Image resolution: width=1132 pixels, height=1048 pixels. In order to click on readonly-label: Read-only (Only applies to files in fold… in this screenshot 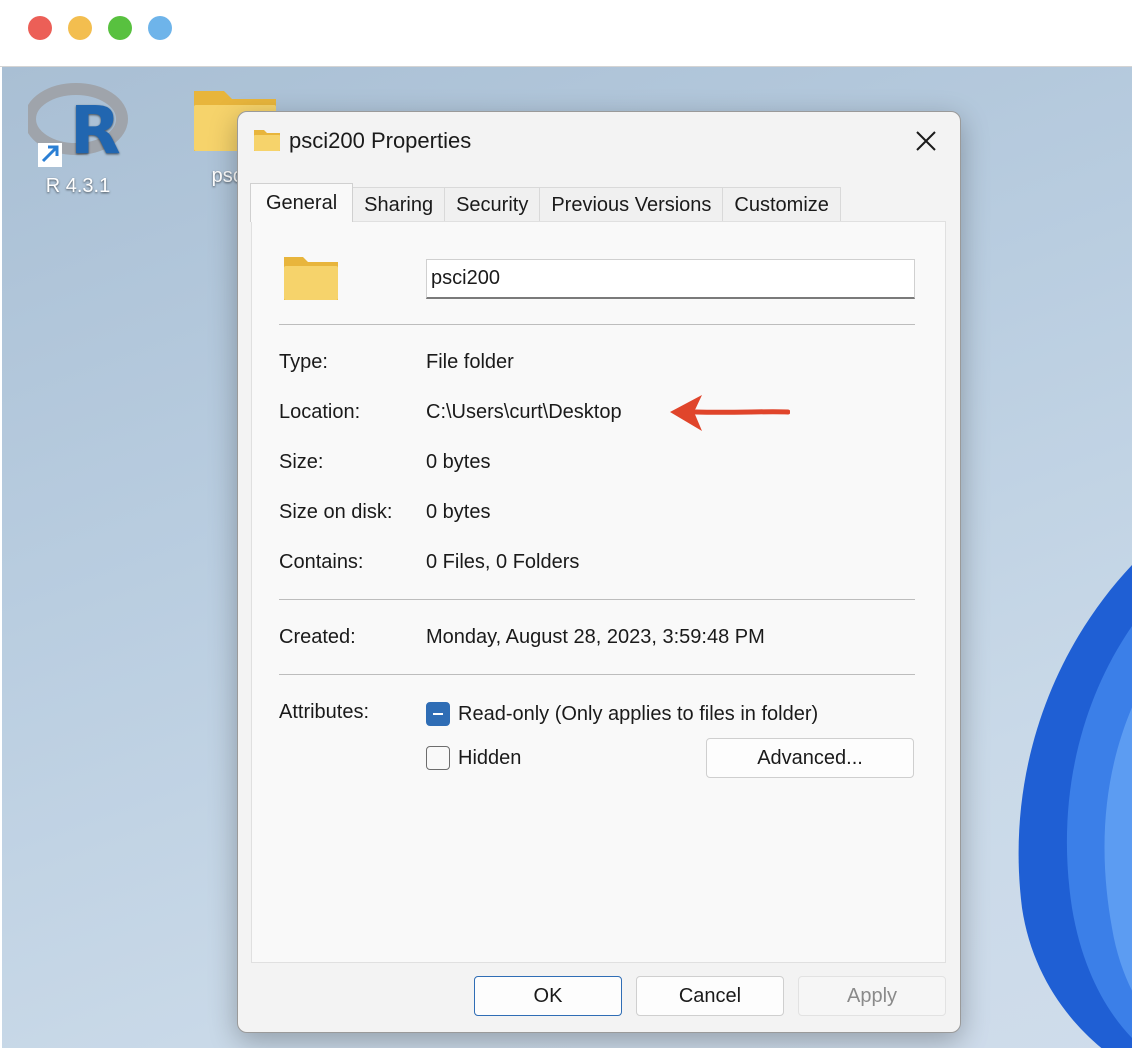, I will do `click(638, 714)`.